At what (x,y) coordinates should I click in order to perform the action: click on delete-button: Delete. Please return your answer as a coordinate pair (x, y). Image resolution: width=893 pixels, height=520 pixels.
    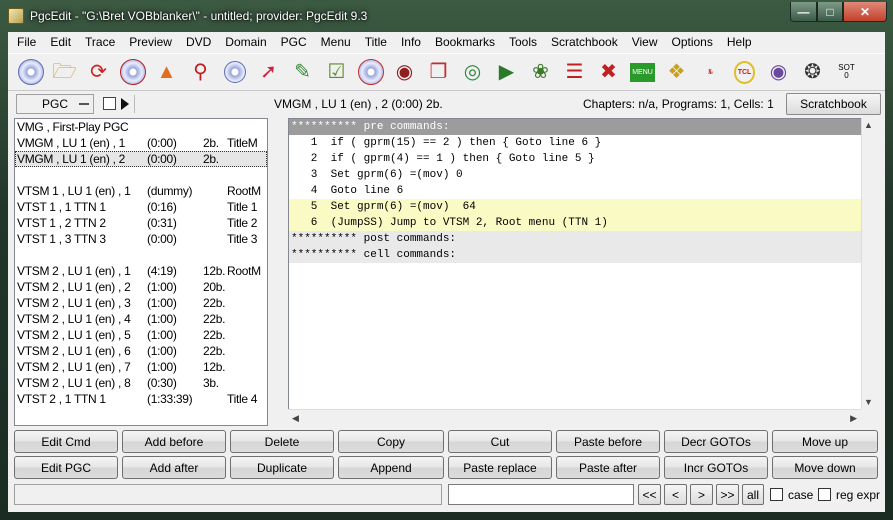
    Looking at the image, I should click on (282, 441).